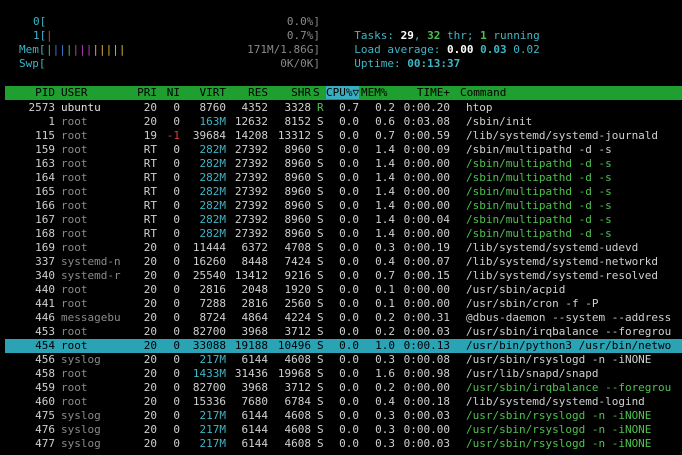  Describe the element at coordinates (74, 92) in the screenshot. I see `col-user: USER` at that location.